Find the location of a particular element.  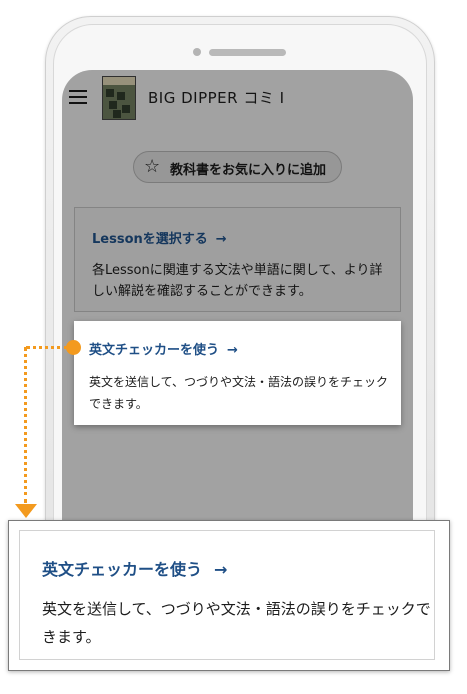

callout-dot-marker is located at coordinates (73, 347).